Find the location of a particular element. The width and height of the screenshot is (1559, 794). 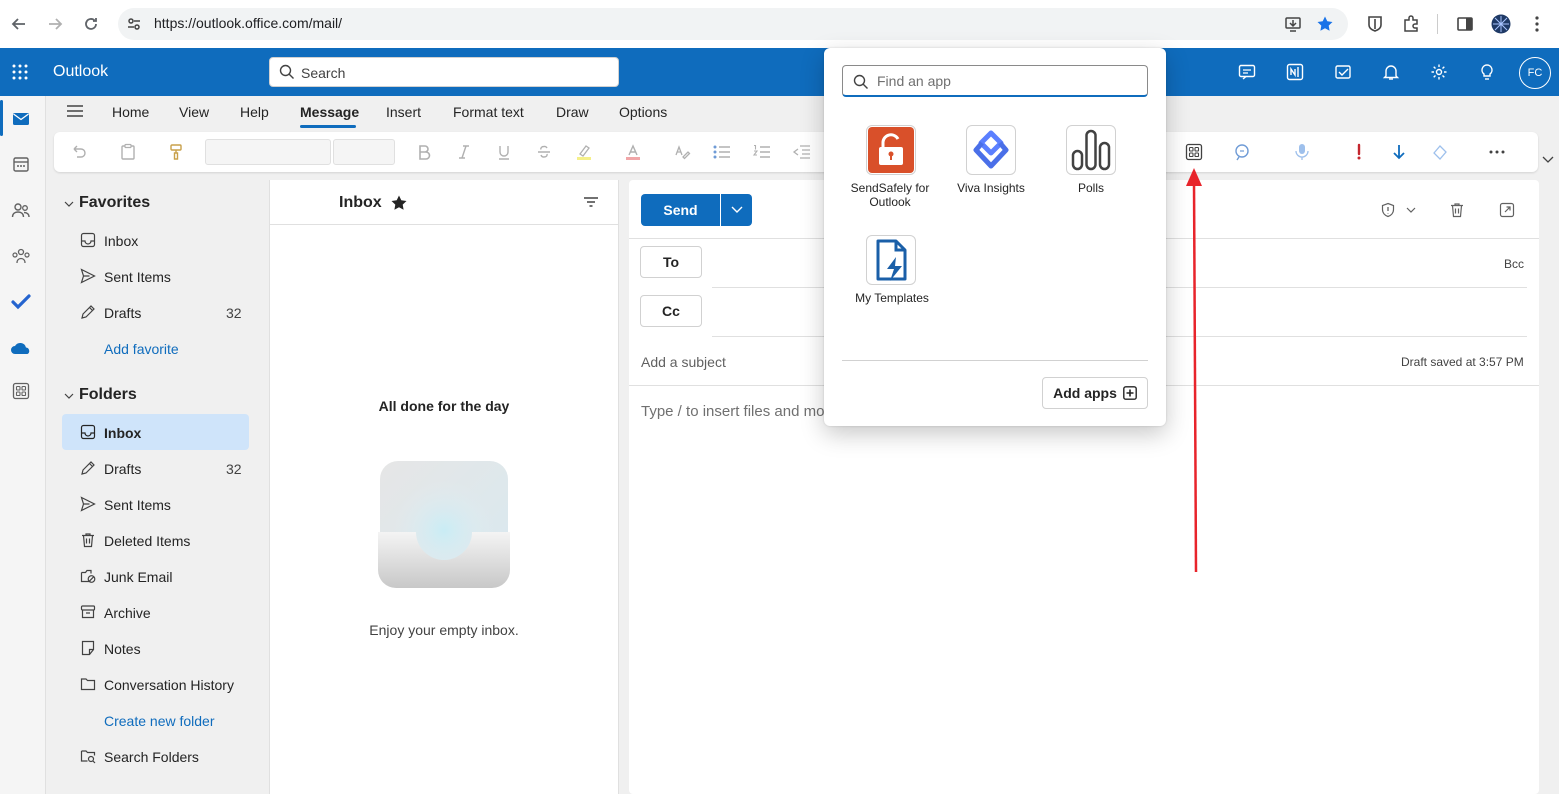

tab-view: View is located at coordinates (194, 112).